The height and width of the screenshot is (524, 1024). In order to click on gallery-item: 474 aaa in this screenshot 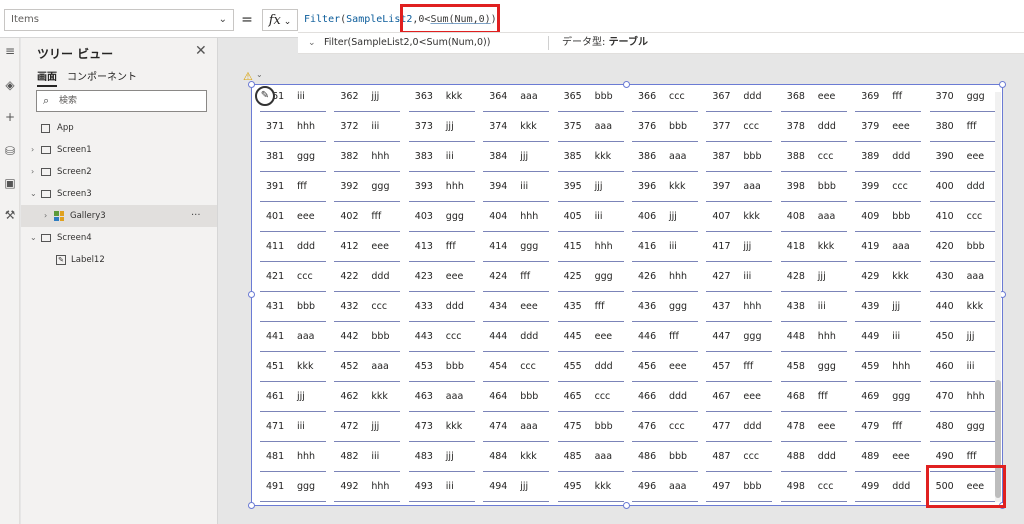, I will do `click(516, 427)`.